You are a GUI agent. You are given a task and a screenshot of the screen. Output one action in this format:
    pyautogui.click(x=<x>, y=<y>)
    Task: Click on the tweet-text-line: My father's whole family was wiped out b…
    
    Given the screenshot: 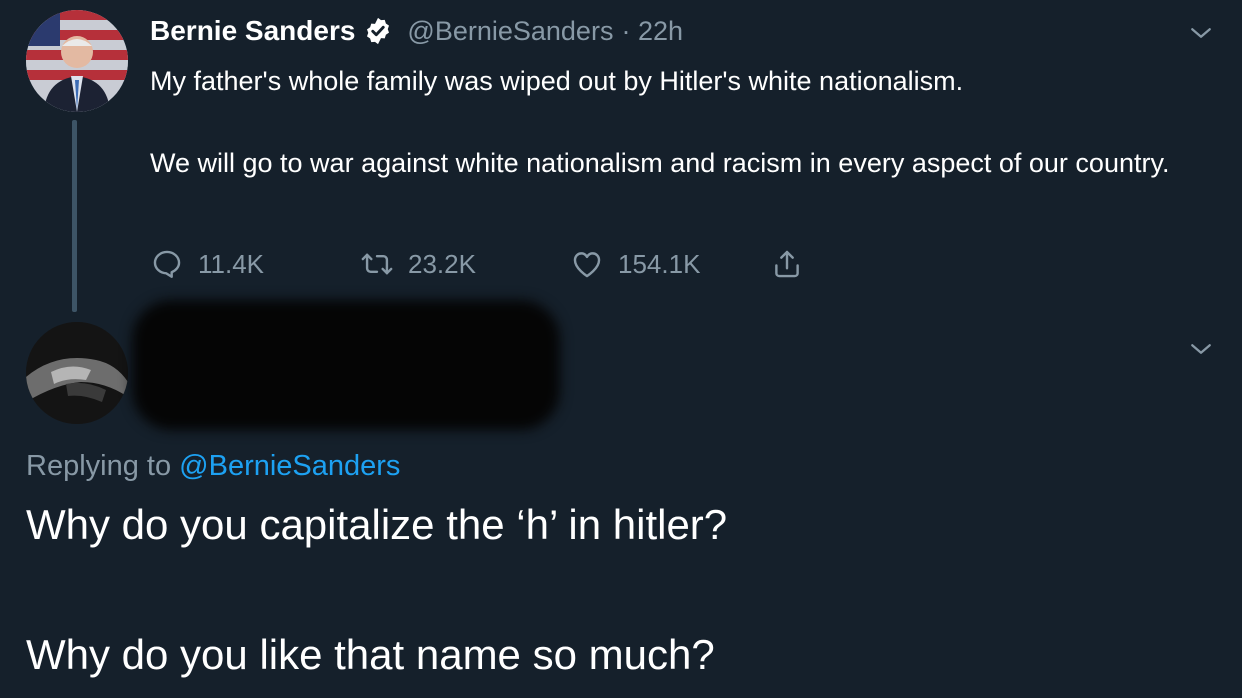 What is the action you would take?
    pyautogui.click(x=557, y=81)
    